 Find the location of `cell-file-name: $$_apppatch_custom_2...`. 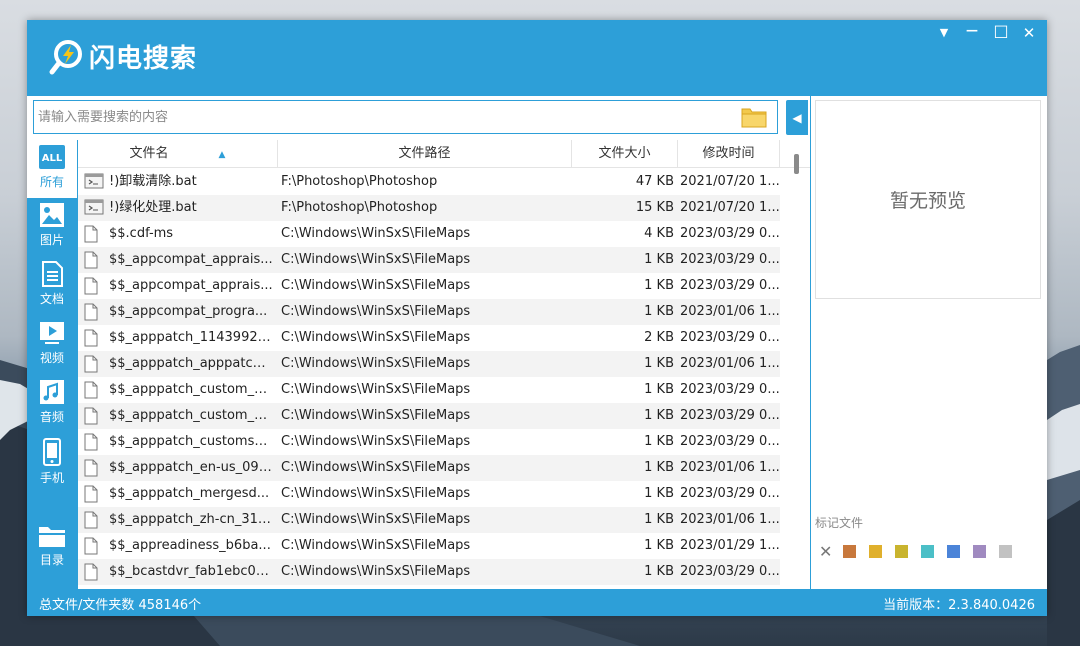

cell-file-name: $$_apppatch_custom_2... is located at coordinates (191, 389).